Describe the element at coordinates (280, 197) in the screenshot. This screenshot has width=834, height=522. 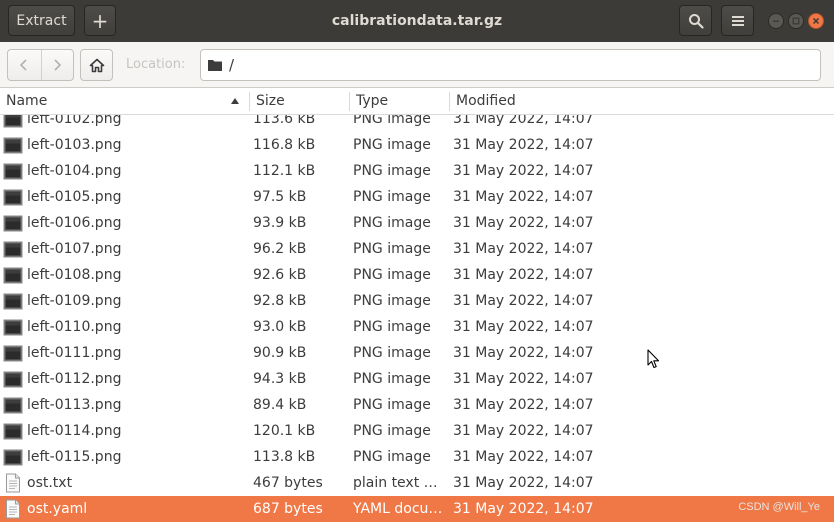
I see `file-size: 97.5 kB` at that location.